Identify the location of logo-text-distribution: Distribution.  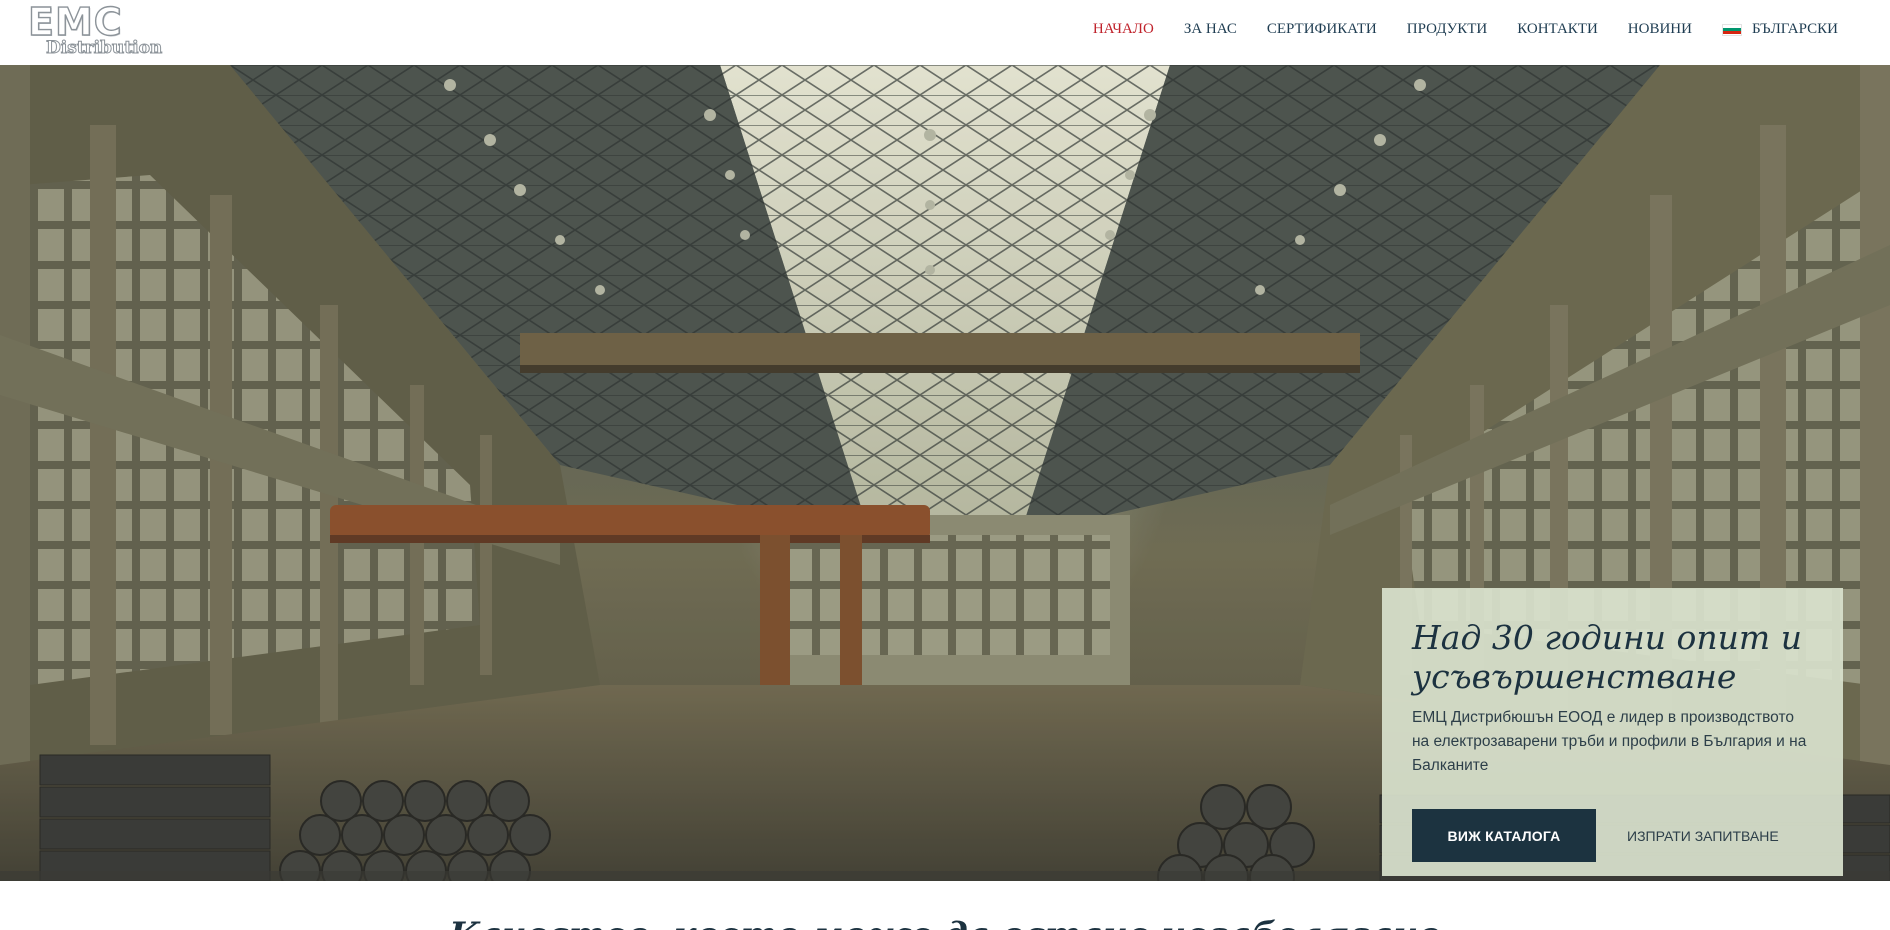
(104, 48).